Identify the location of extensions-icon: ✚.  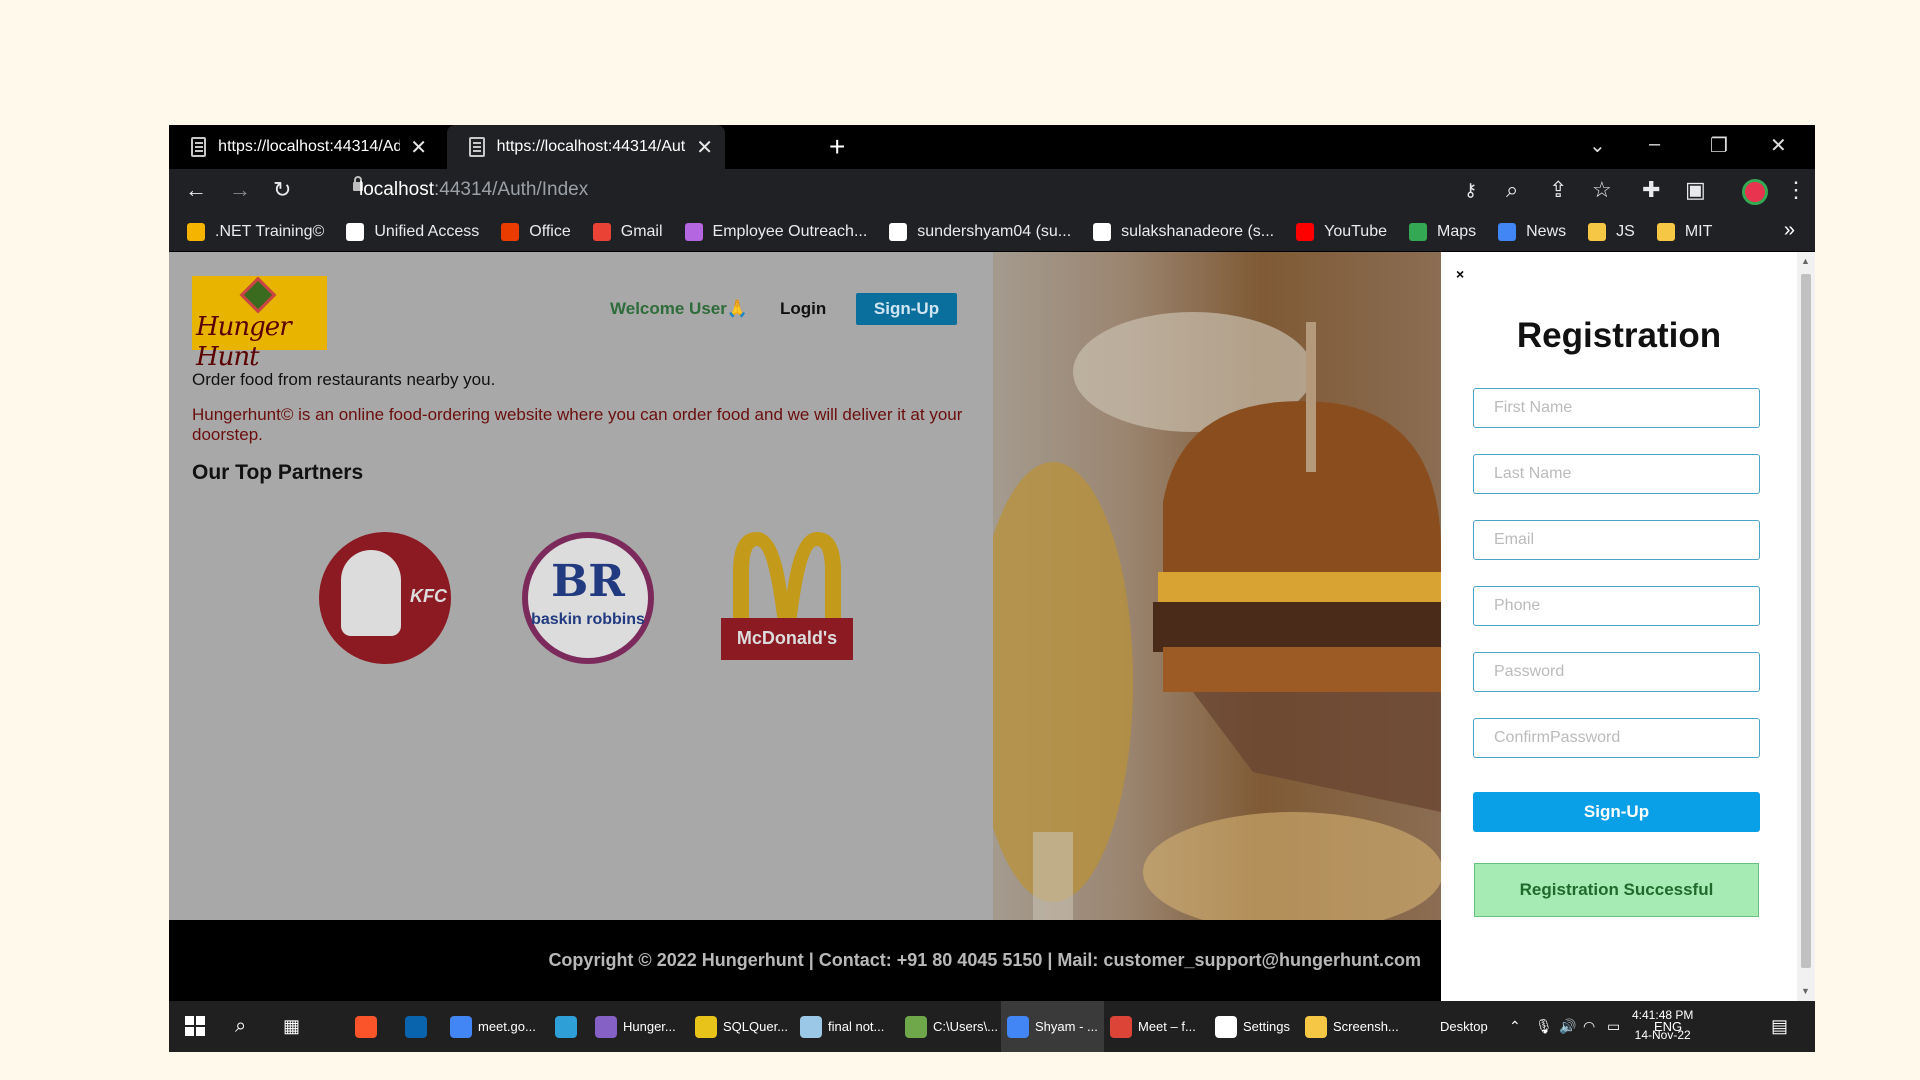
(1651, 190).